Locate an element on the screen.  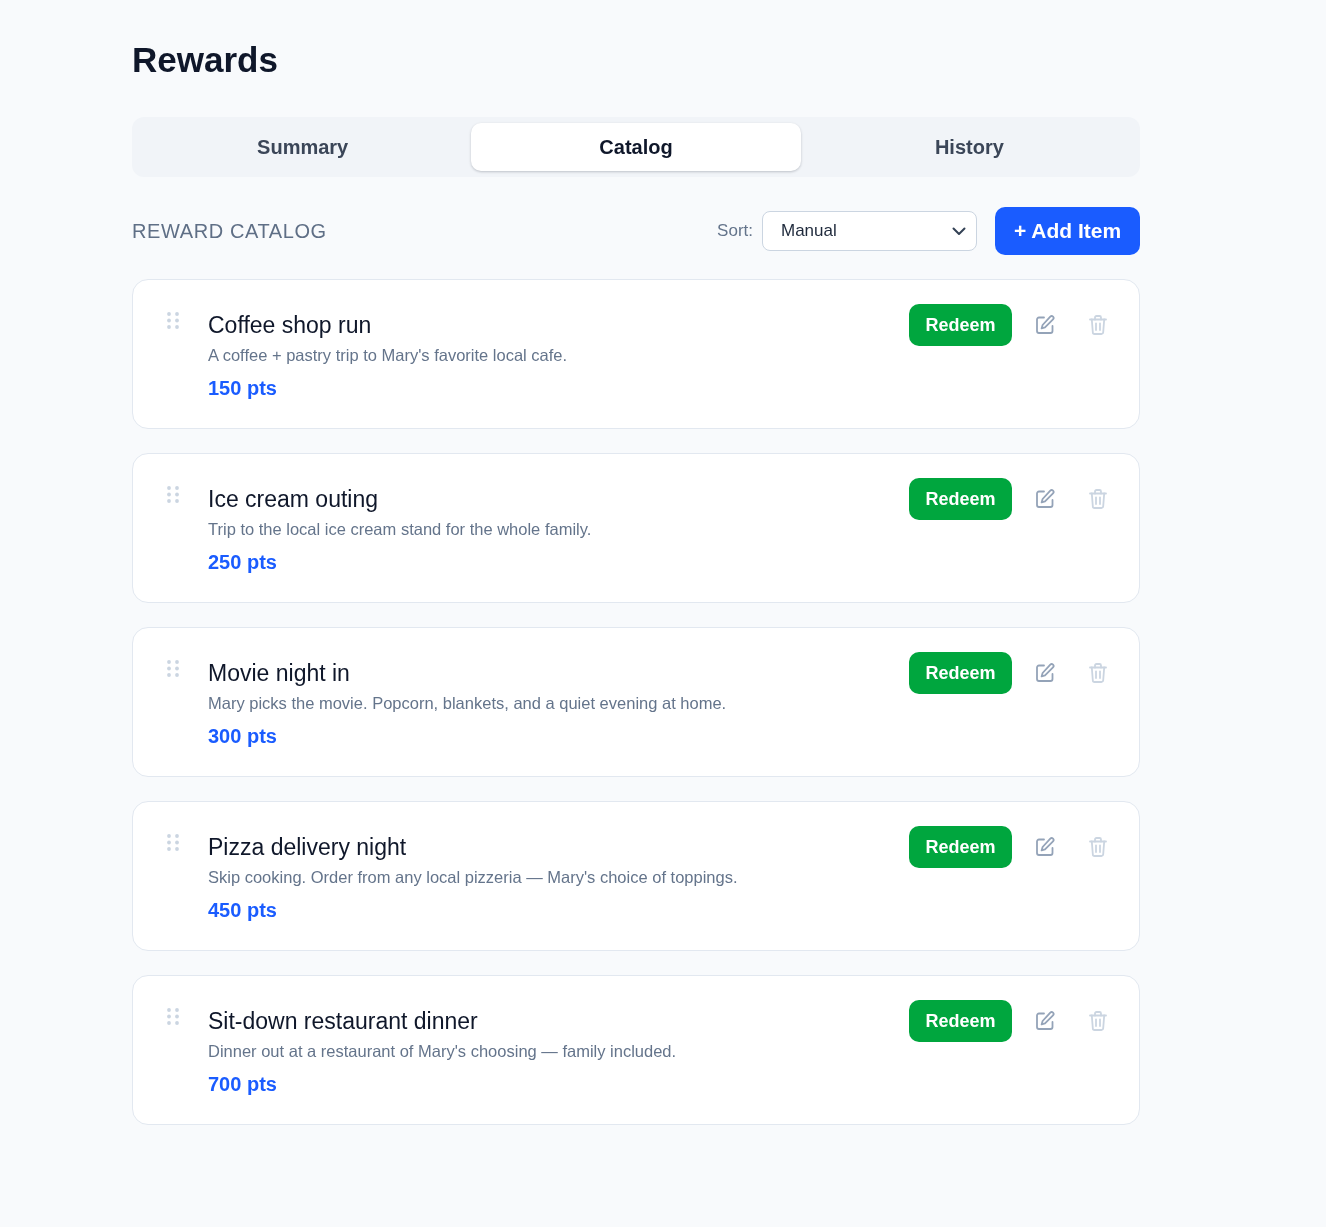
reward-description: Skip cooking. Order from any local pizzeria — Mary's choice of toppings. is located at coordinates (473, 877).